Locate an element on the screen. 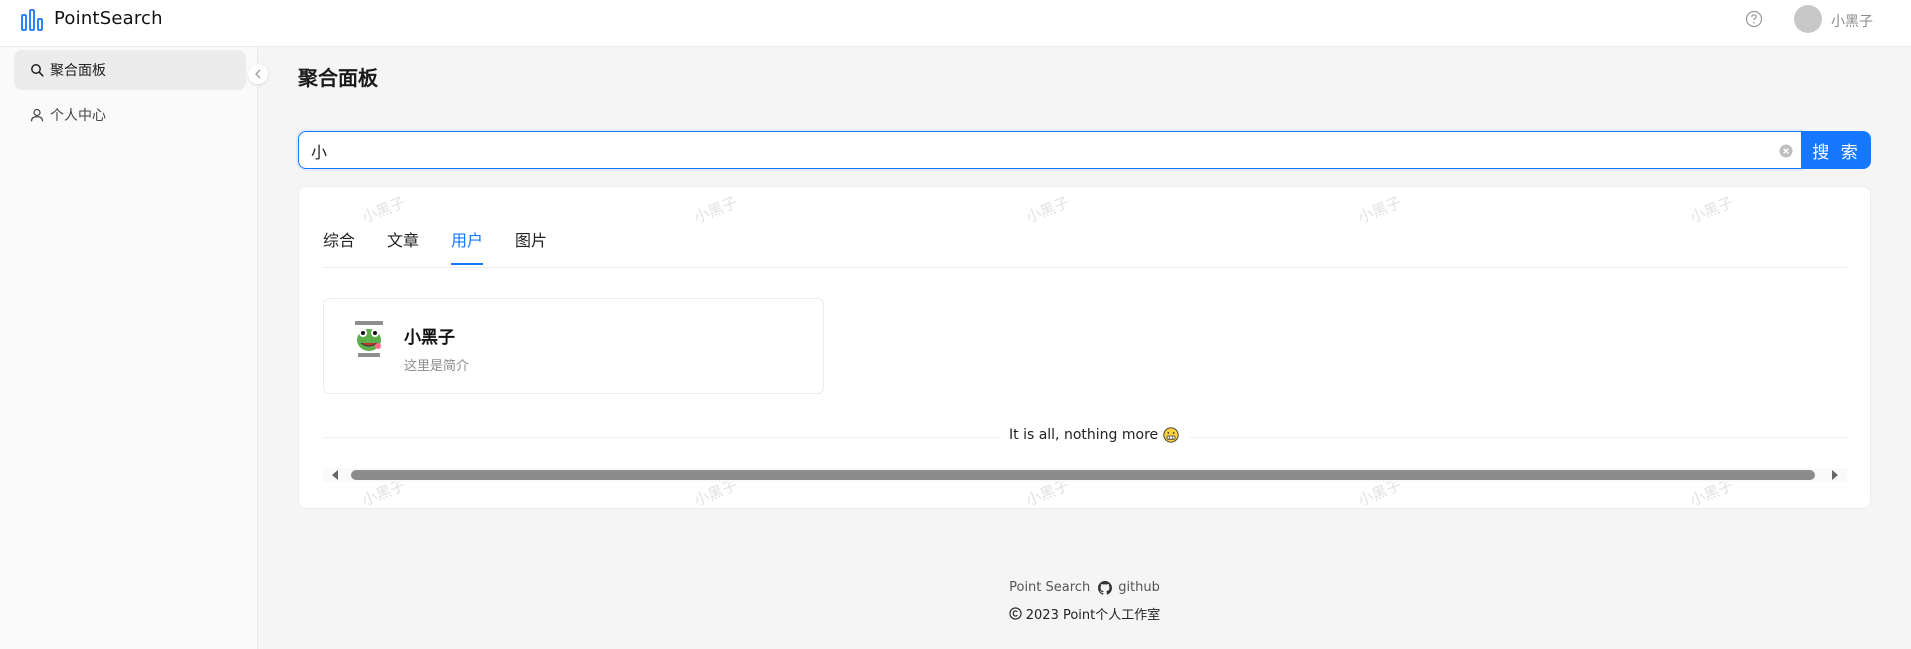 Image resolution: width=1911 pixels, height=649 pixels. footer-links: Point Search github is located at coordinates (955, 587).